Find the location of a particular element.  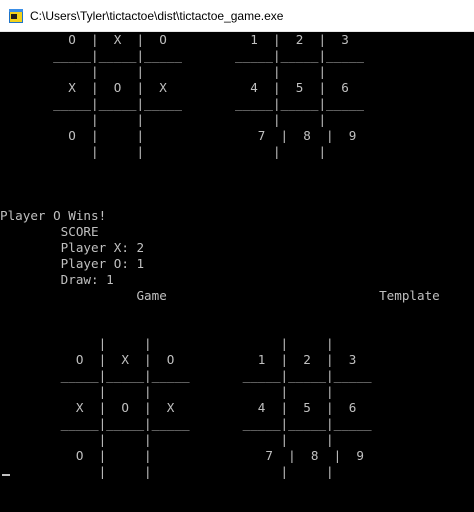

console-line: Player O: 1 is located at coordinates (72, 263).